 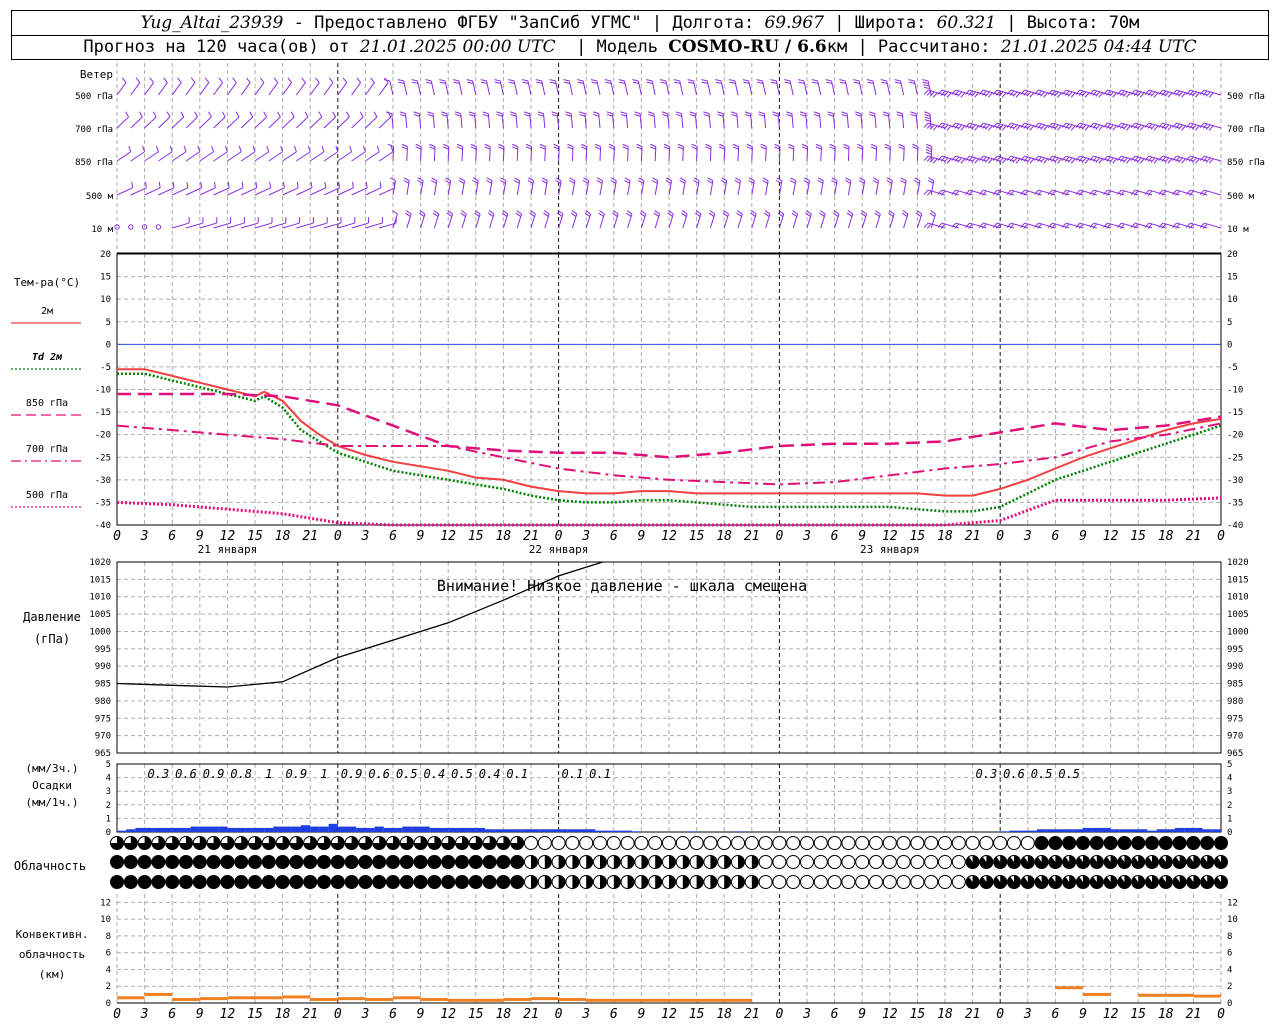 What do you see at coordinates (268, 774) in the screenshot?
I see `precip-3h-value: 1` at bounding box center [268, 774].